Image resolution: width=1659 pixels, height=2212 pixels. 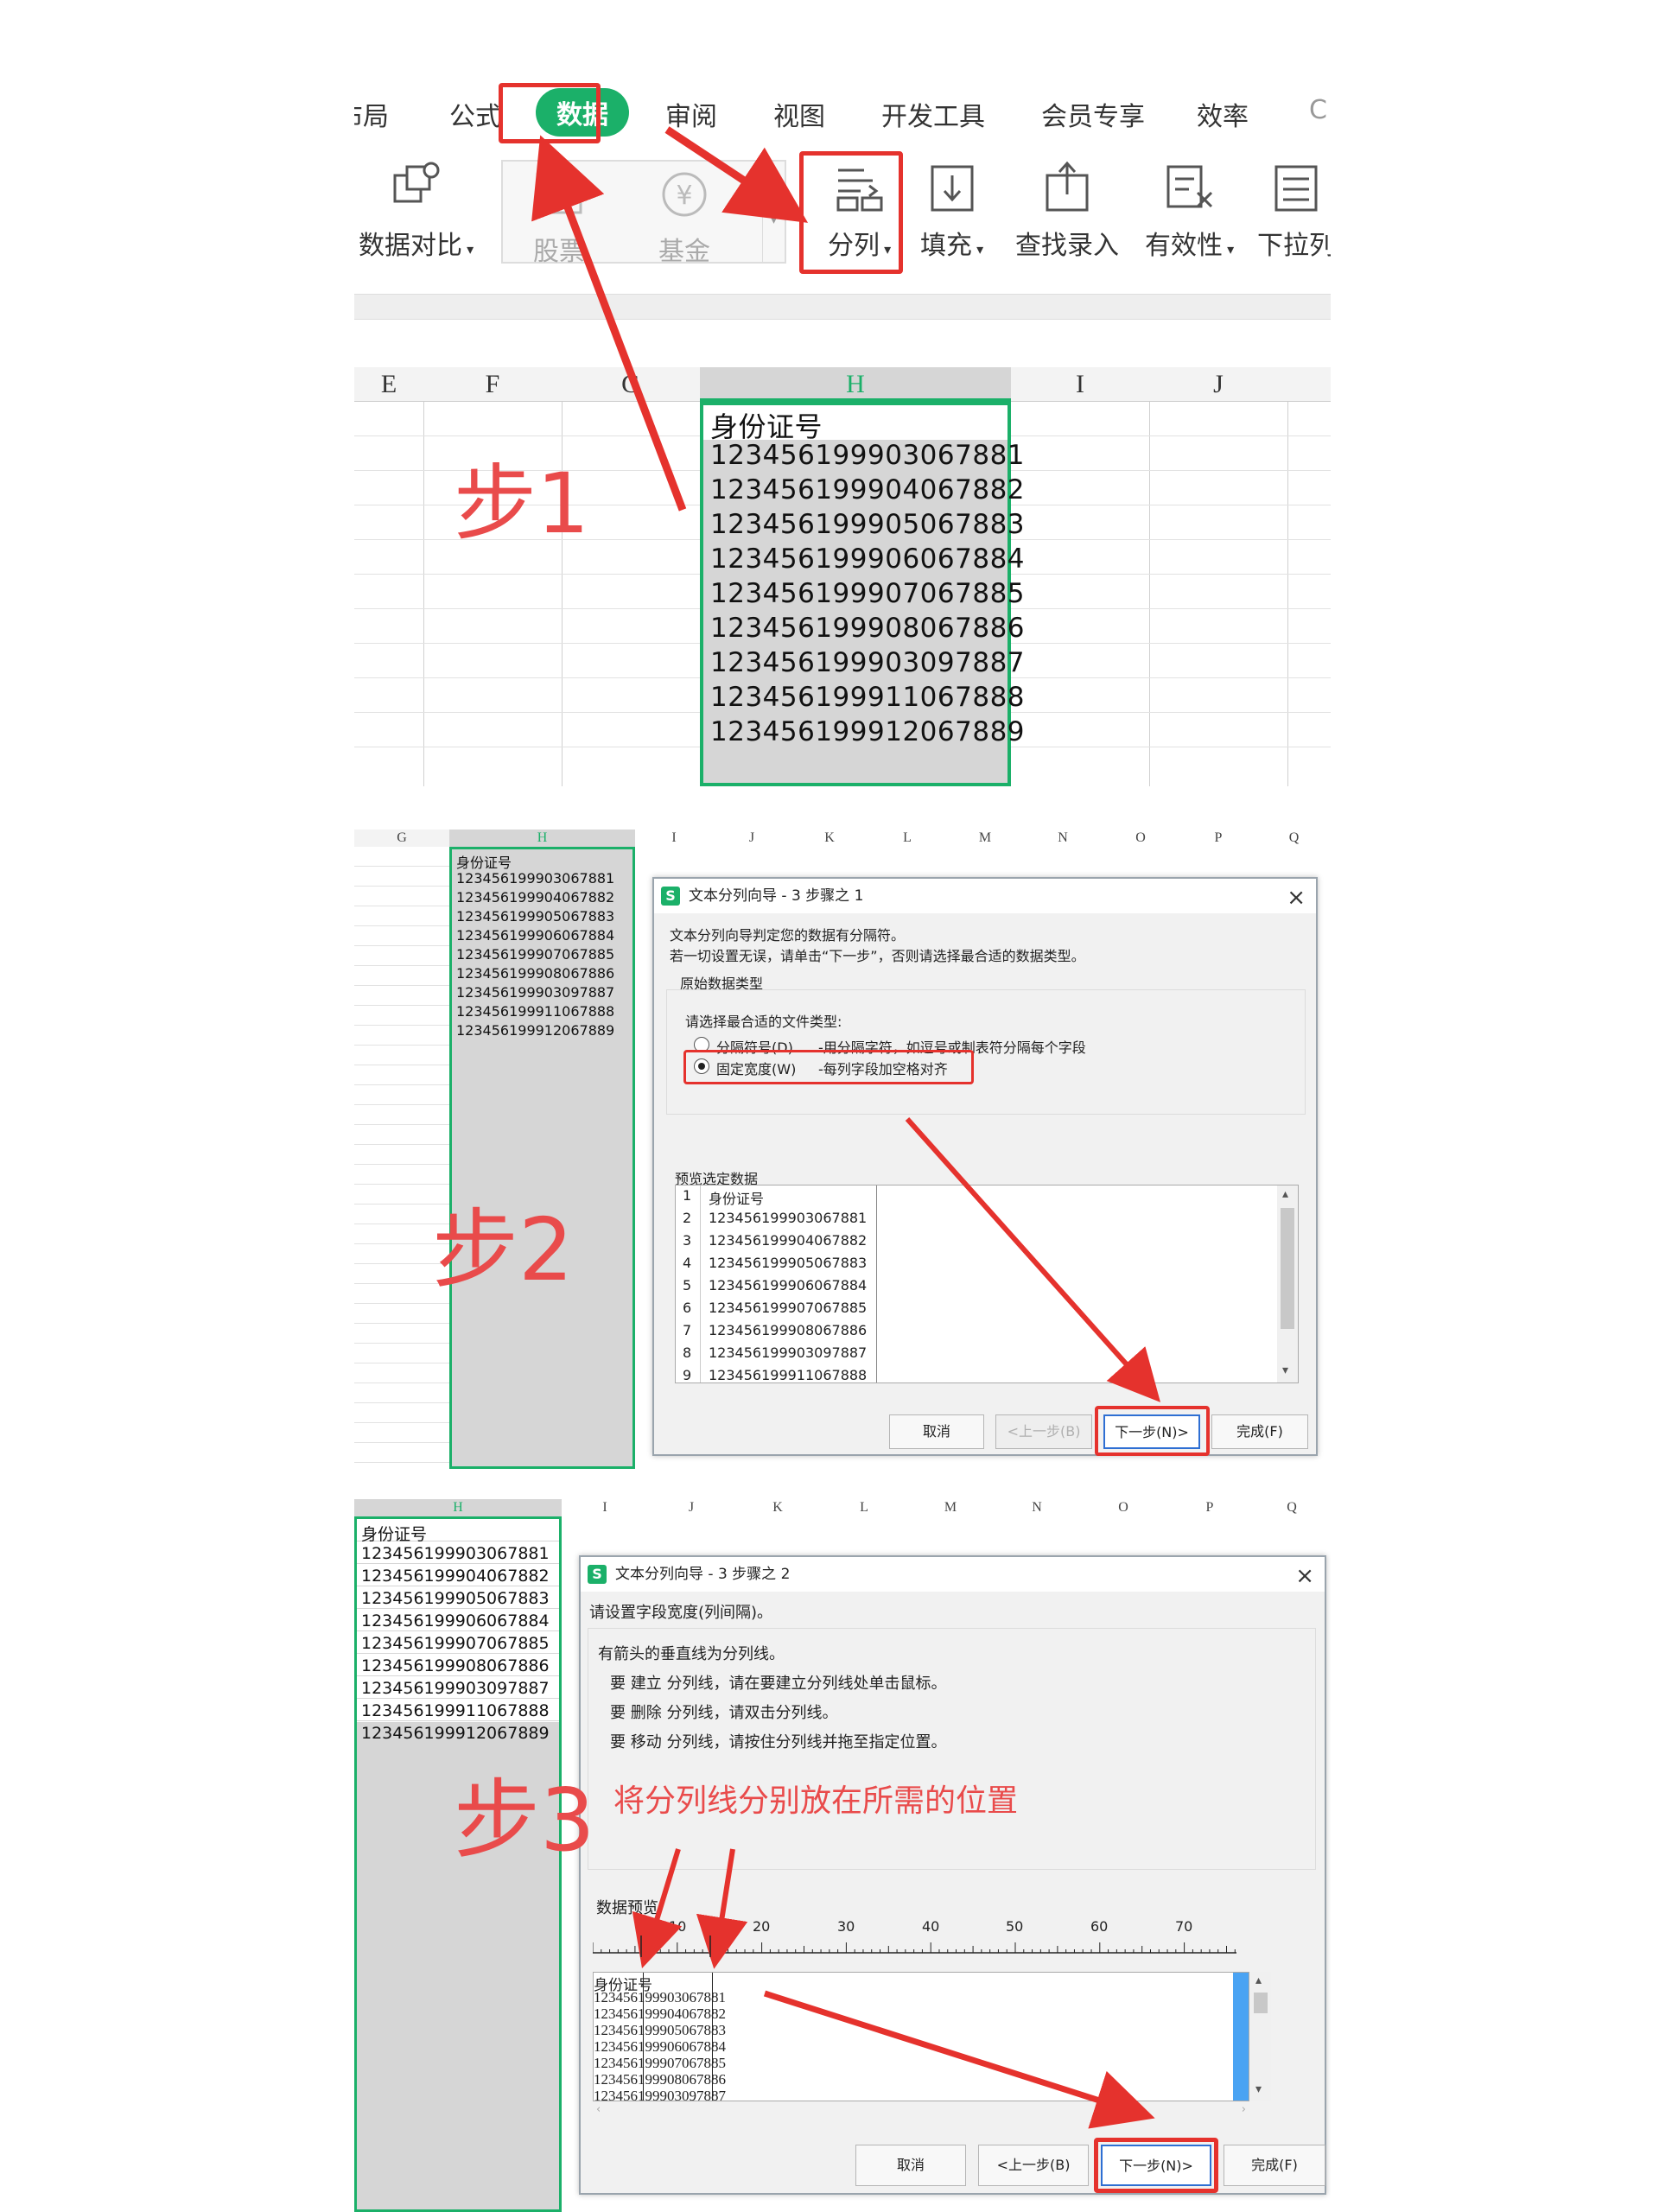 I want to click on step3-arrows, so click(x=893, y=1989).